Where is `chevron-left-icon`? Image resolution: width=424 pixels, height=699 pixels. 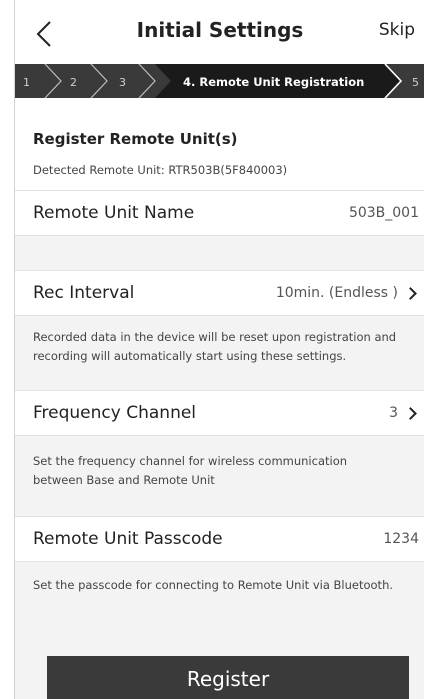
chevron-left-icon is located at coordinates (43, 34).